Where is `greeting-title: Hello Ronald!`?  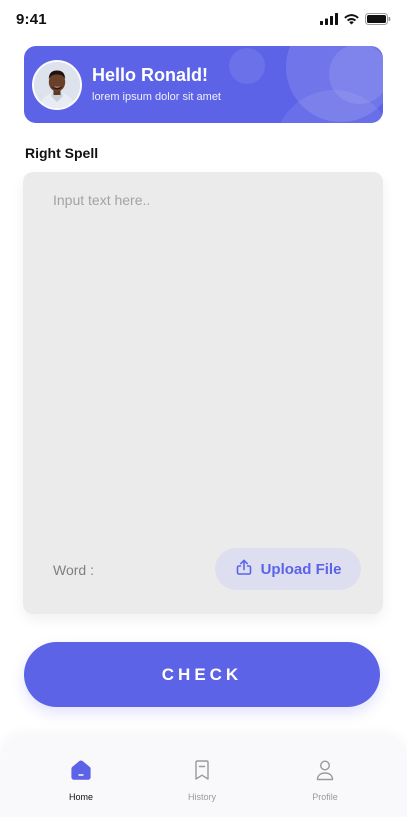
greeting-title: Hello Ronald! is located at coordinates (150, 75).